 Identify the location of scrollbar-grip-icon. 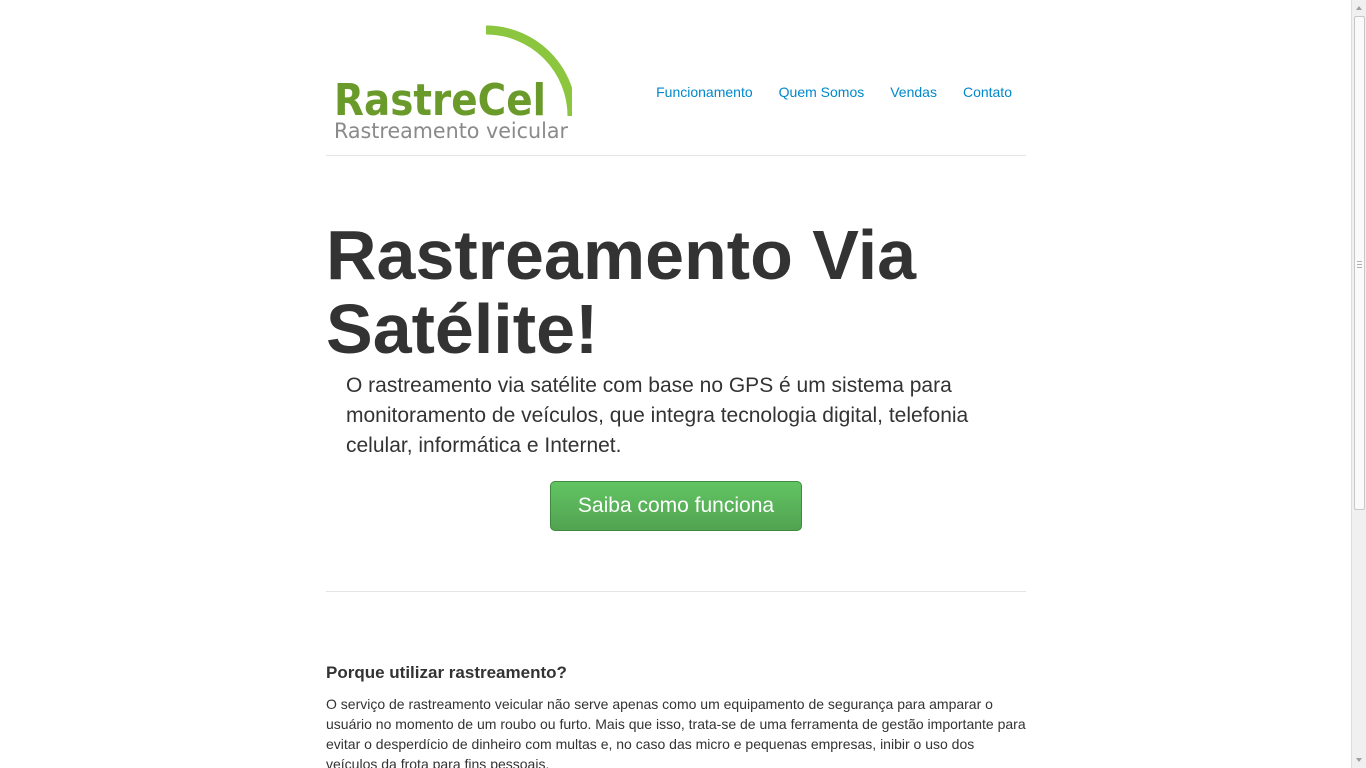
(1359, 264).